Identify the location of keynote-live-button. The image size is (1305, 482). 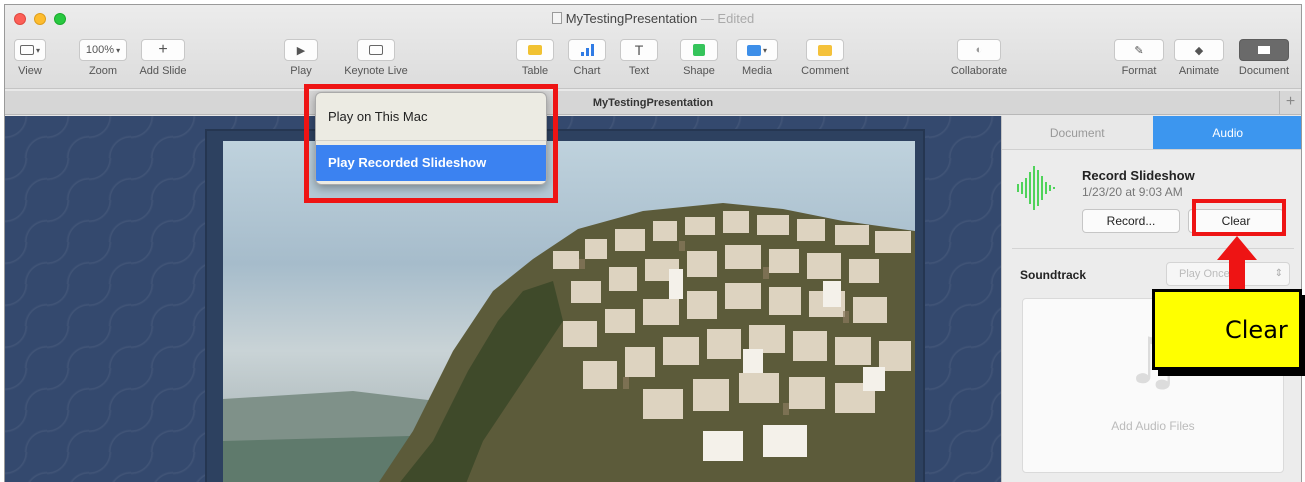
(376, 50).